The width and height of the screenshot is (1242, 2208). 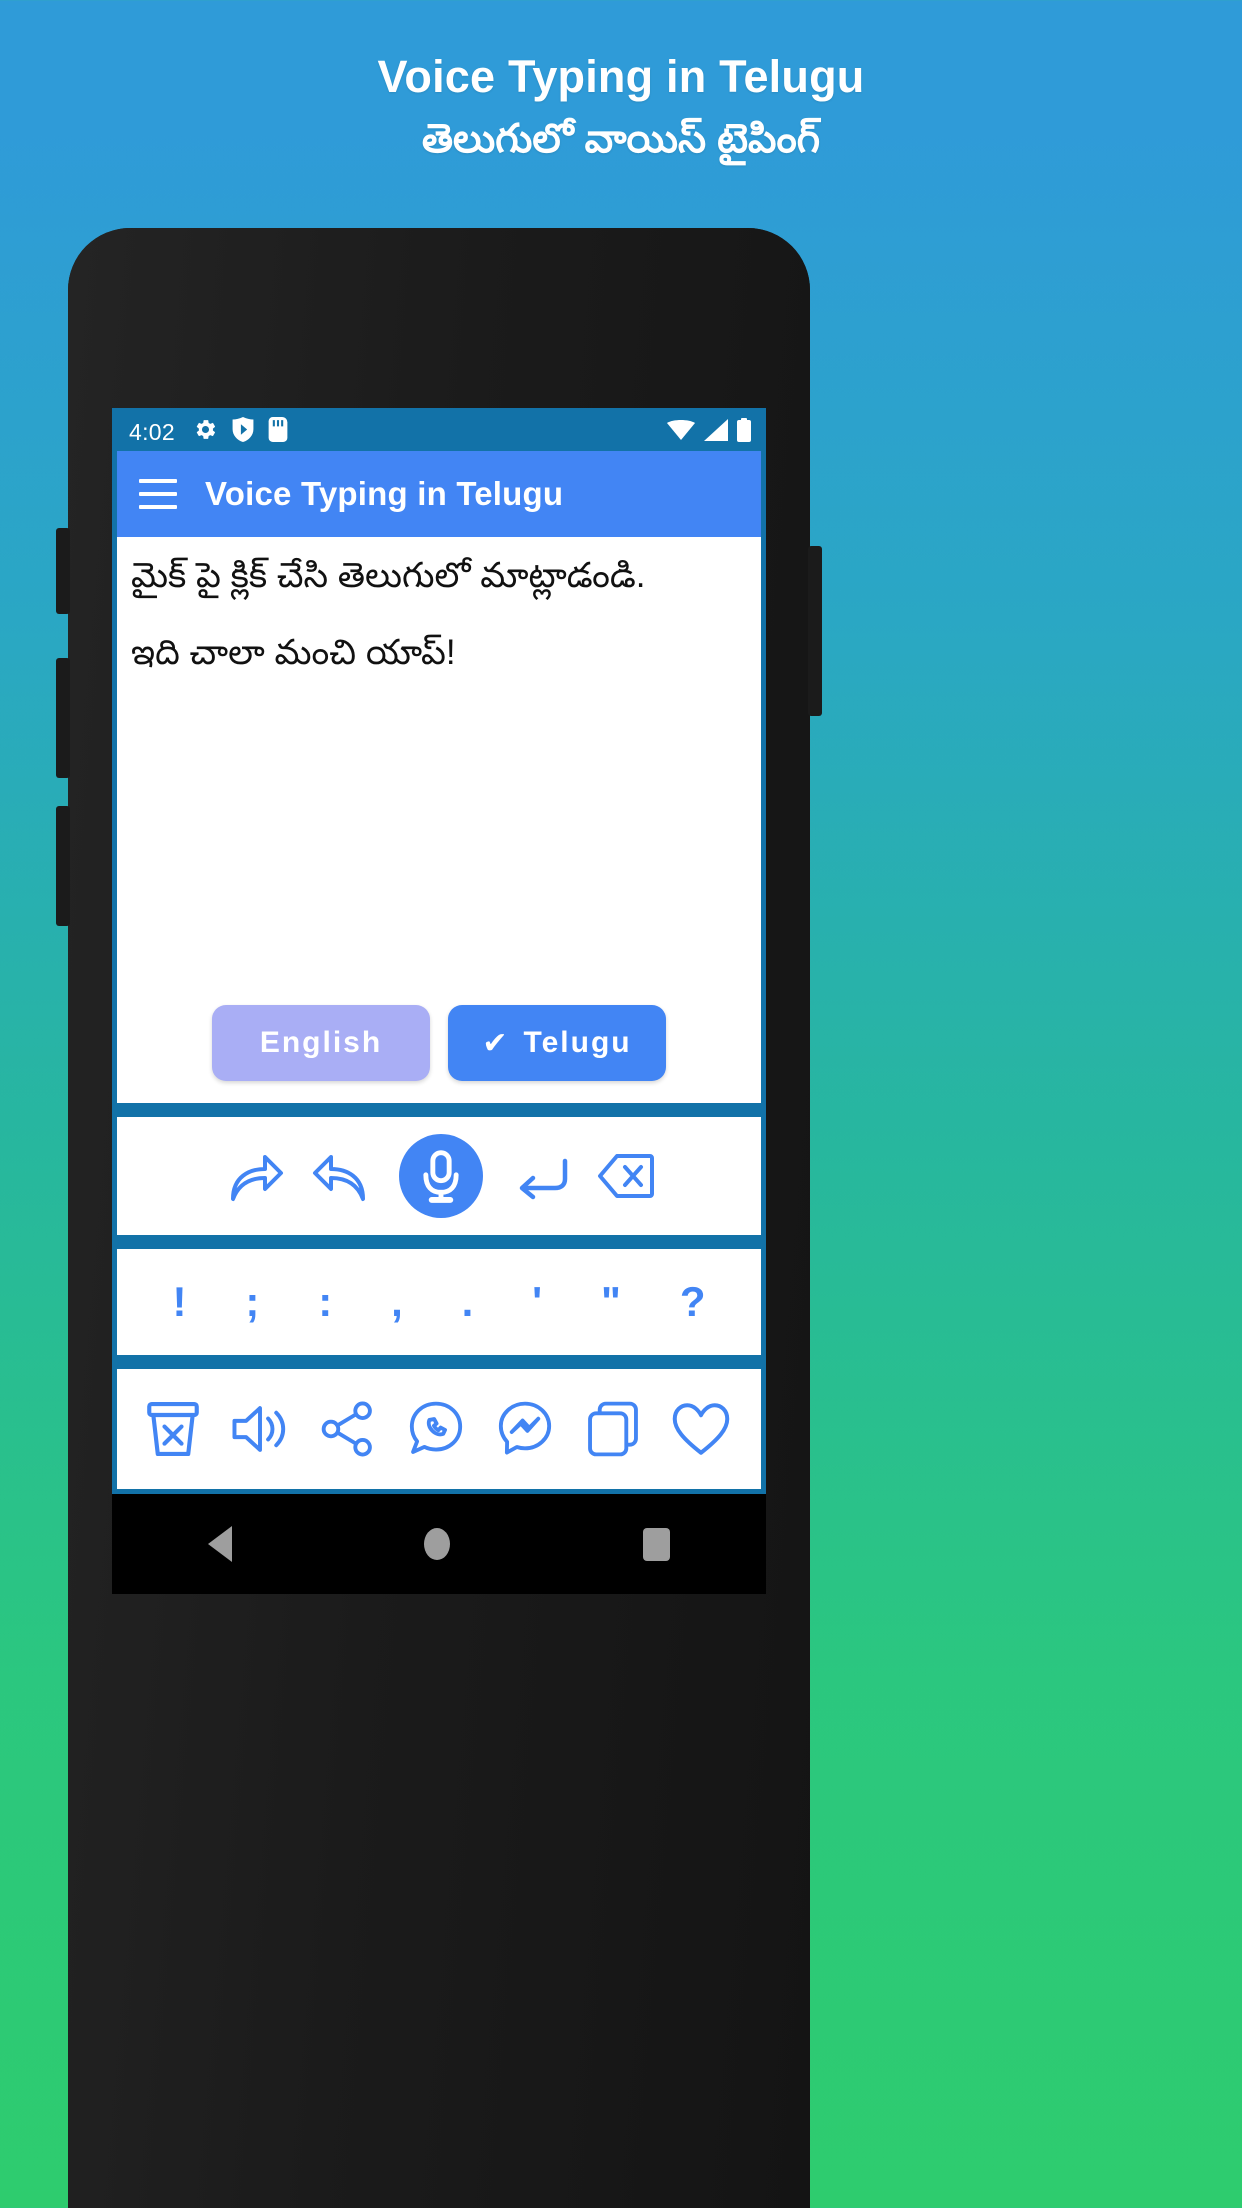 I want to click on punct-key-question: ?, so click(x=693, y=1302).